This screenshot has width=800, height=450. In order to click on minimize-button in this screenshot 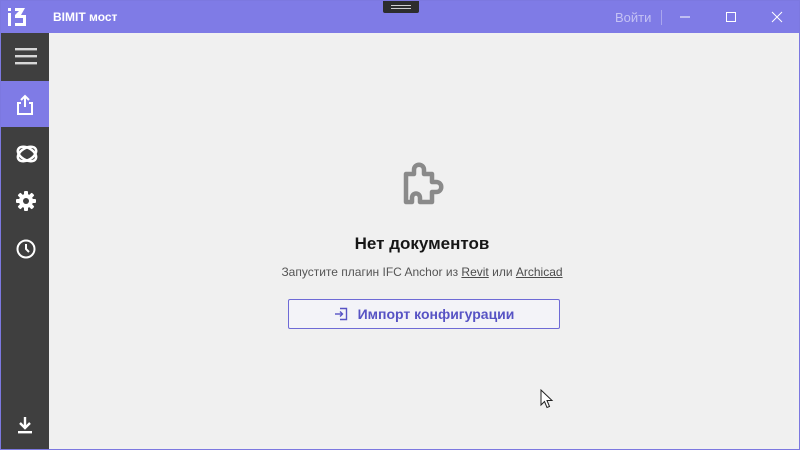, I will do `click(685, 17)`.